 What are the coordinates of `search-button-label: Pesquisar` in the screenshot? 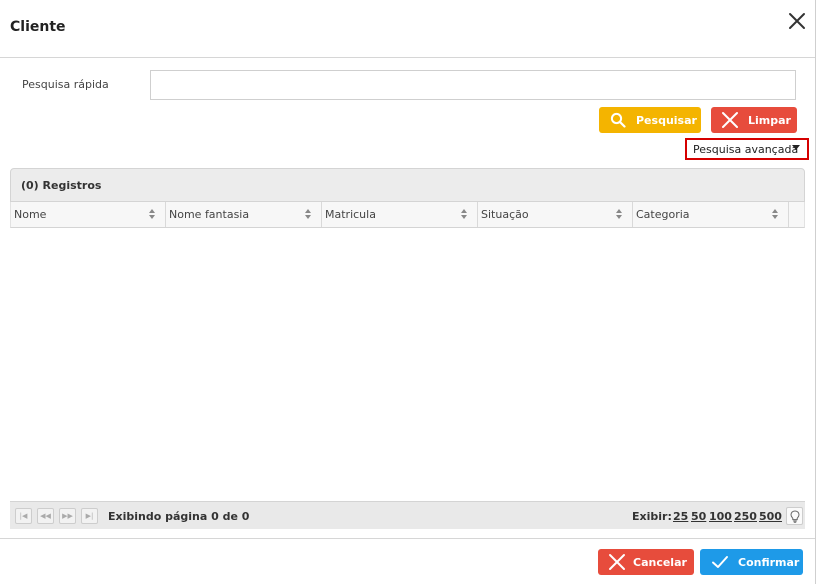 It's located at (666, 120).